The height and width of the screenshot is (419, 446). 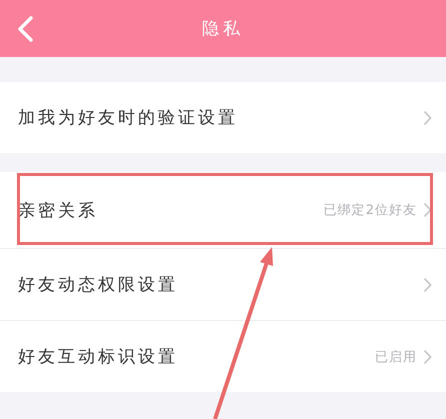 What do you see at coordinates (58, 211) in the screenshot?
I see `setting-label: 亲密关系` at bounding box center [58, 211].